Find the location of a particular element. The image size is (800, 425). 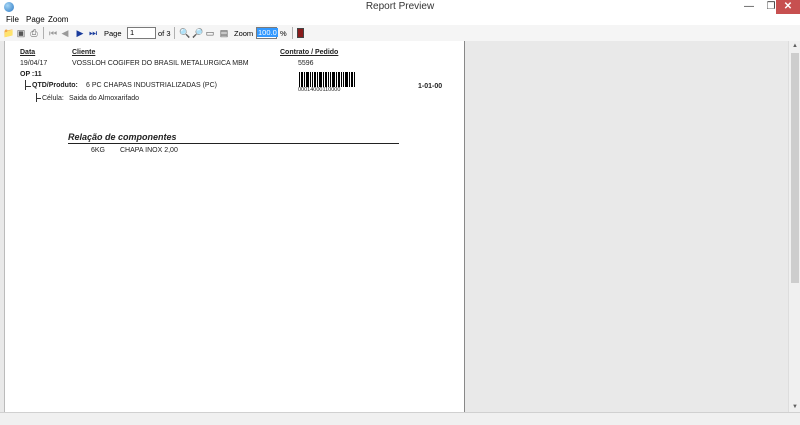

last-page-icon: ⏭ is located at coordinates (93, 33).